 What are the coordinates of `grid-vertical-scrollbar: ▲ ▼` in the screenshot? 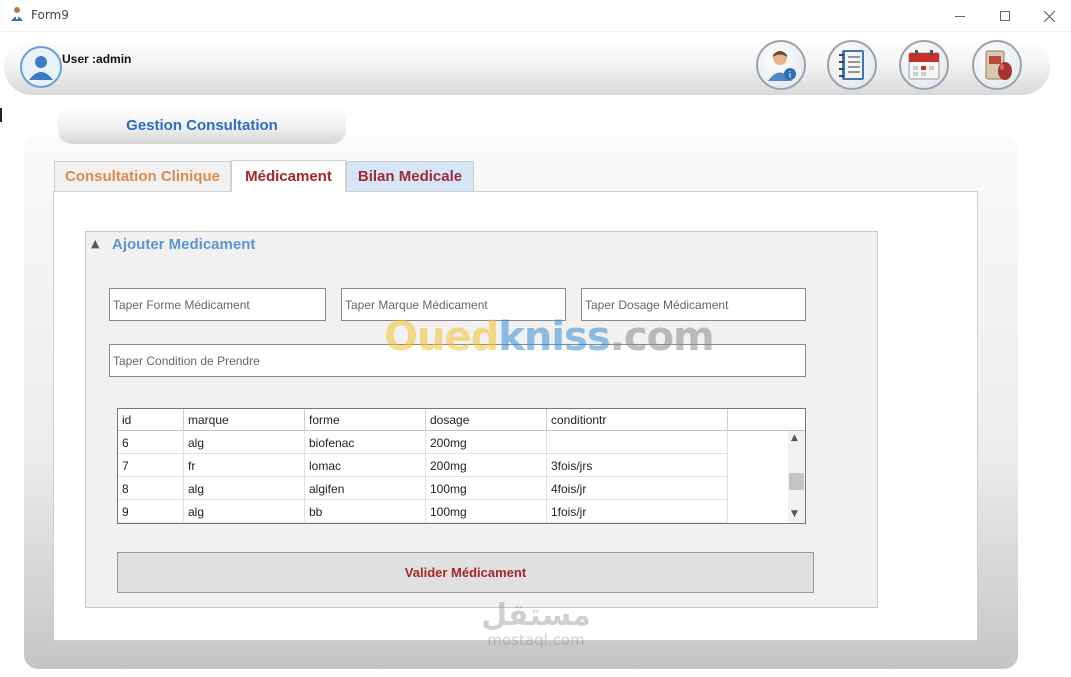 It's located at (796, 477).